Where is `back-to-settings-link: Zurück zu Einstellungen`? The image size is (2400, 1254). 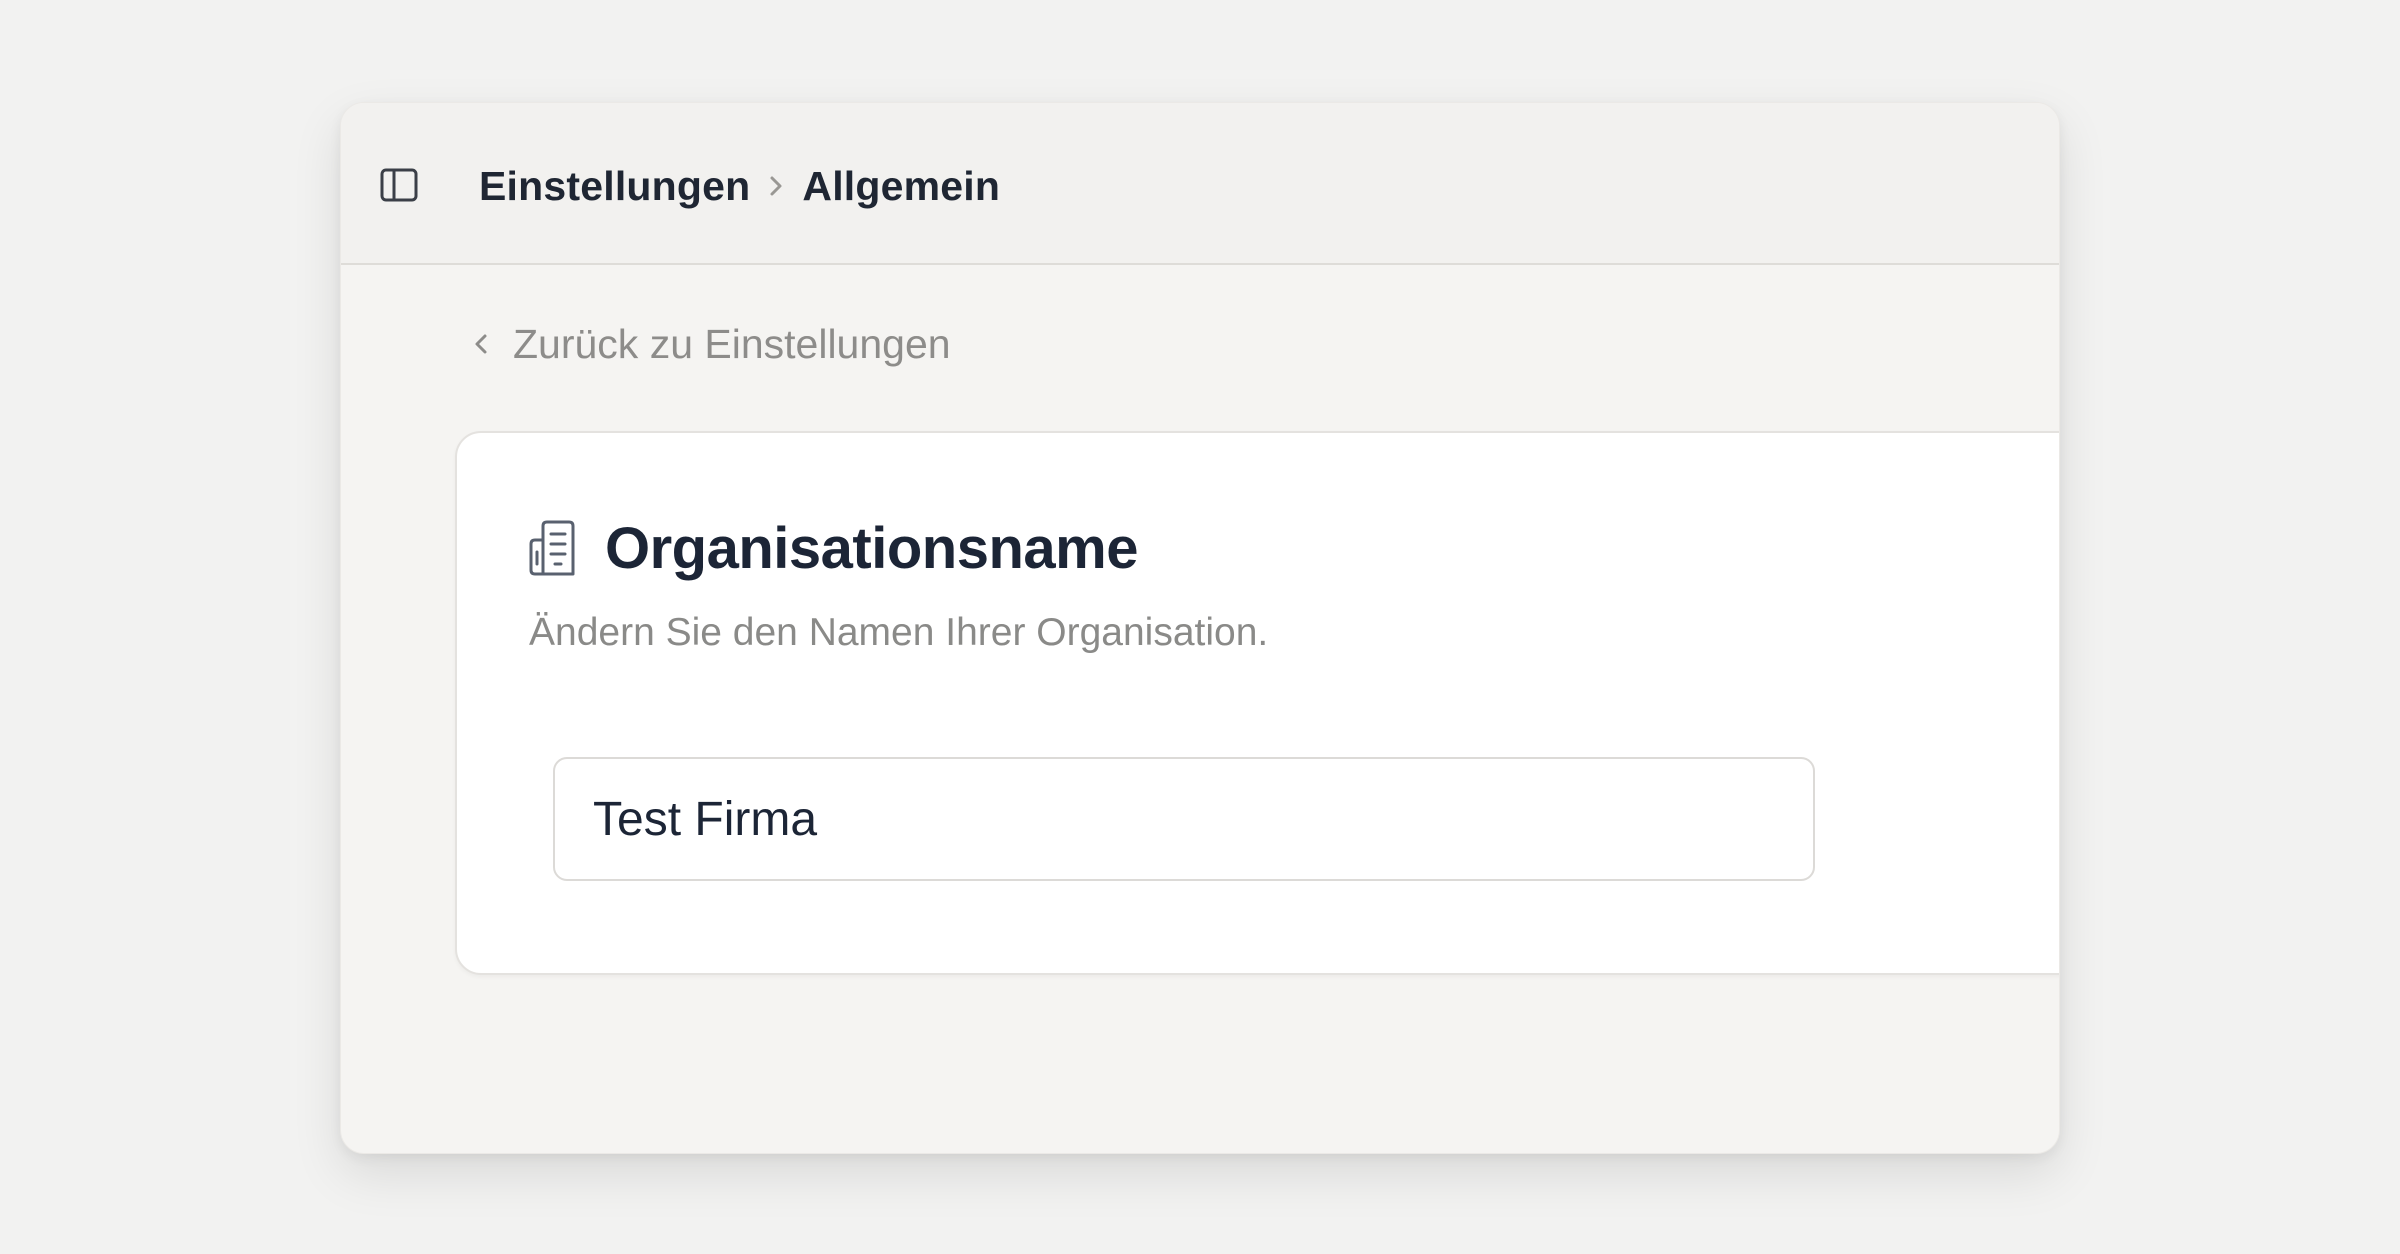
back-to-settings-link: Zurück zu Einstellungen is located at coordinates (706, 344).